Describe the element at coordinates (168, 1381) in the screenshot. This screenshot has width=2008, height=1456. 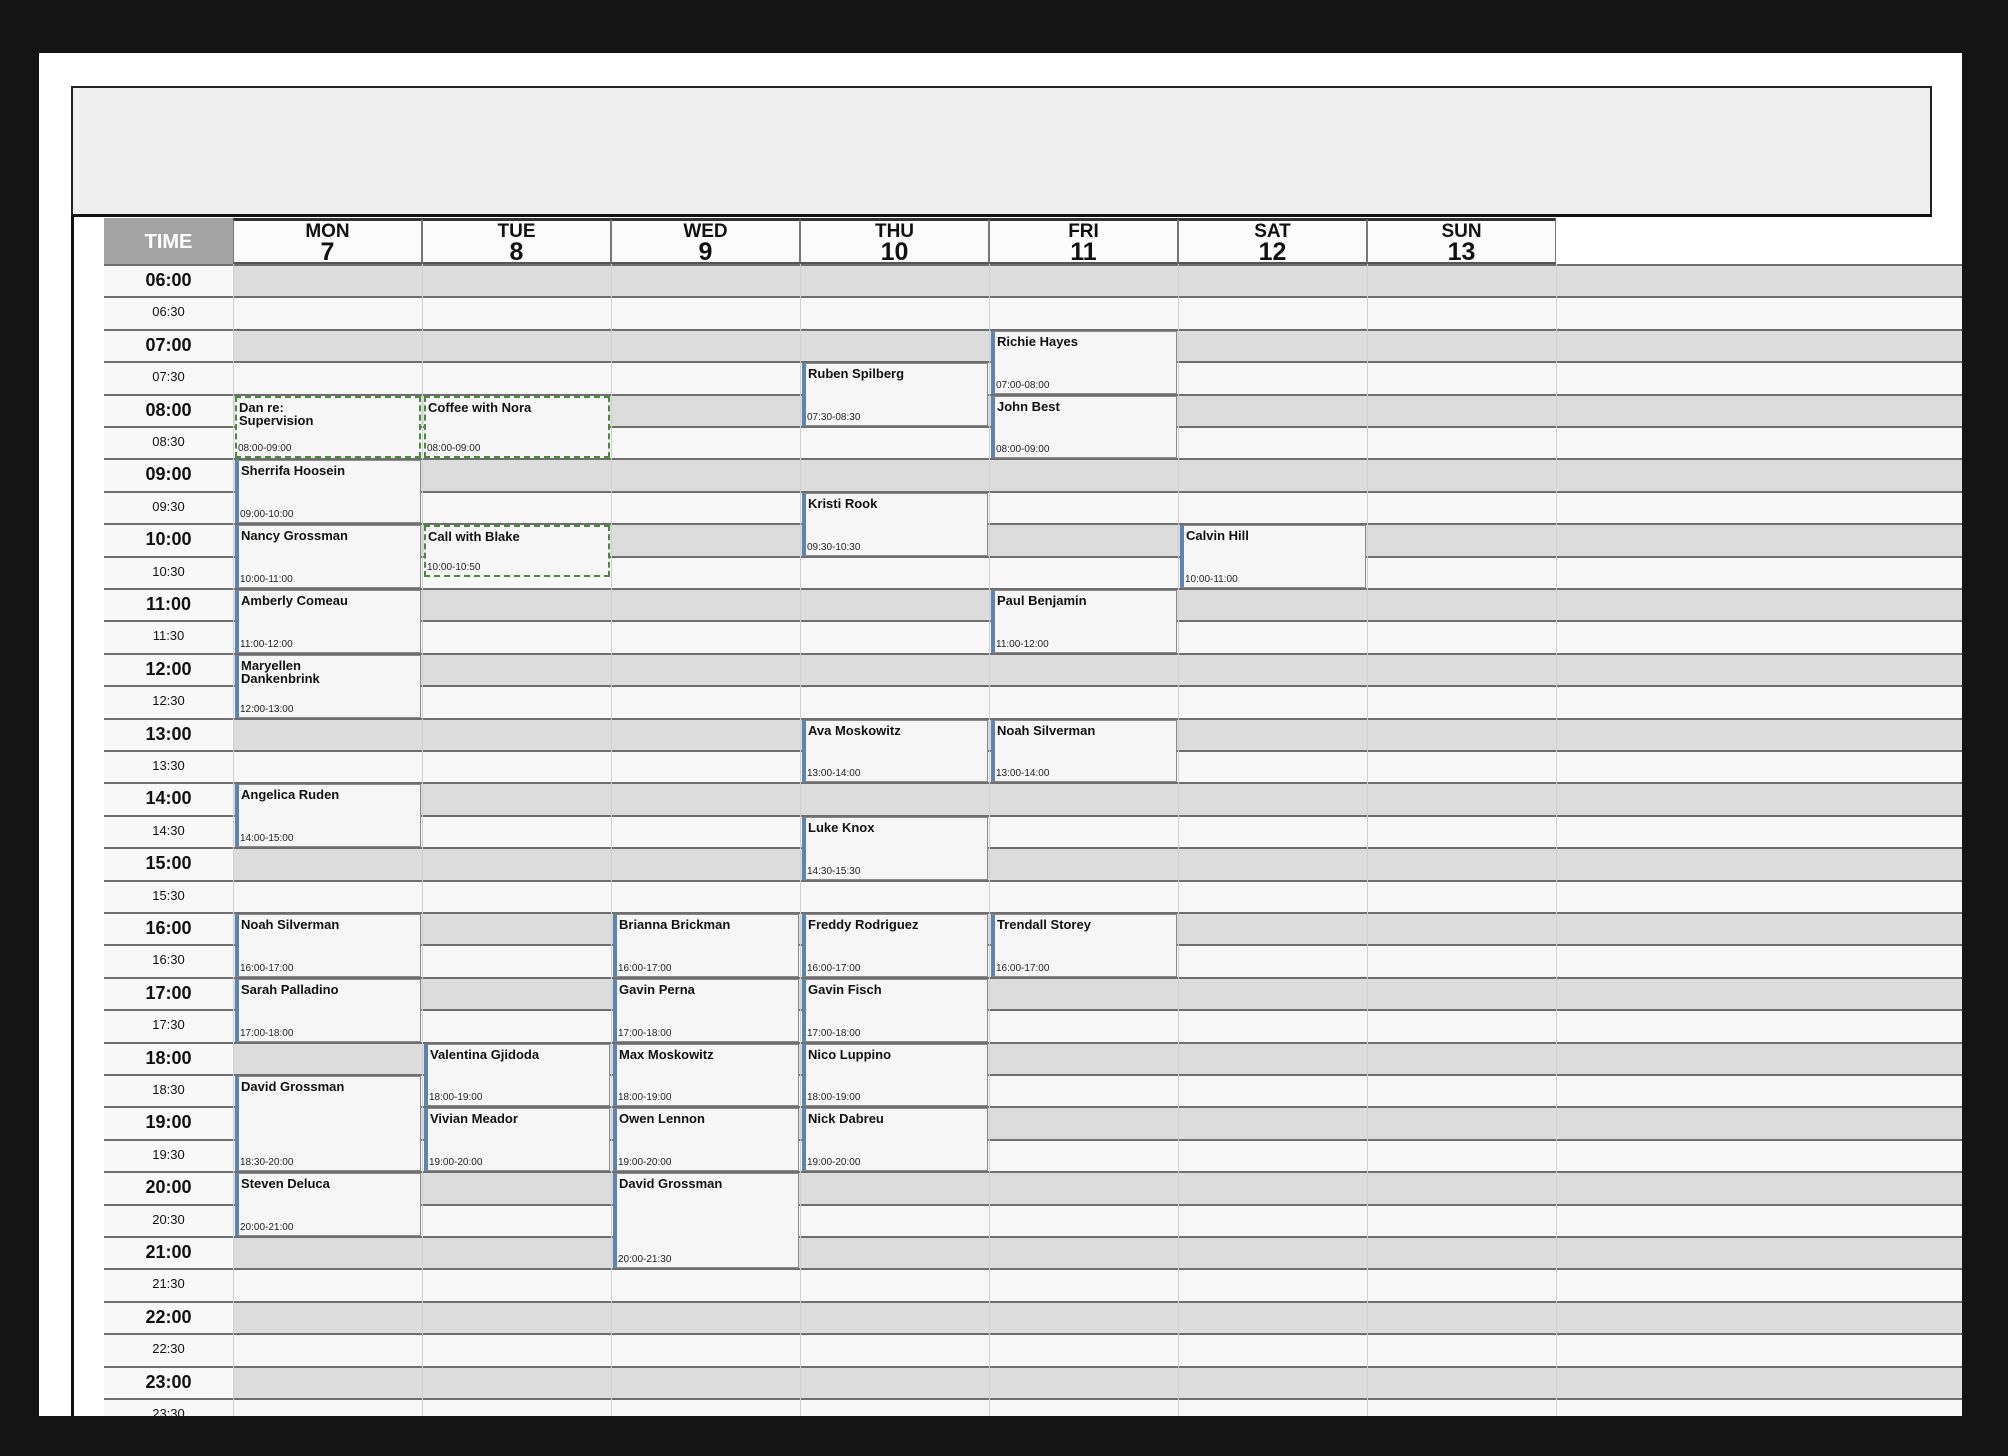
I see `time-label: 23:00` at that location.